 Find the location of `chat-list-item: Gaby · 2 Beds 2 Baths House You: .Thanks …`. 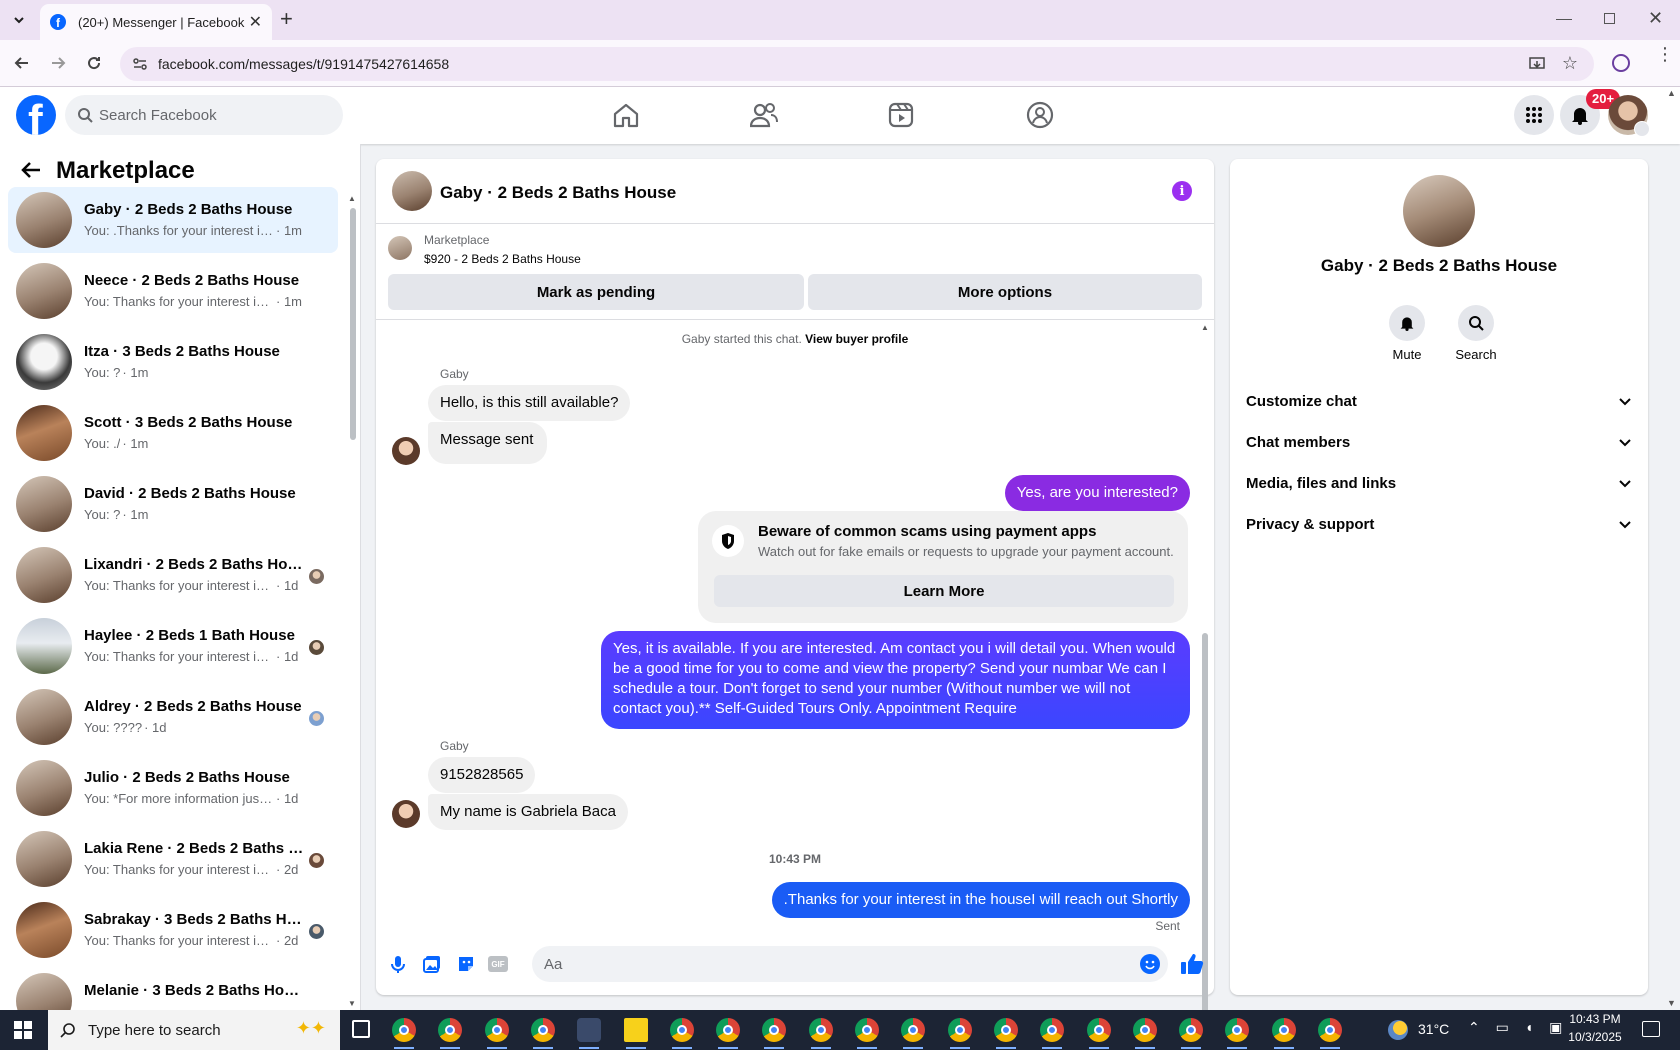

chat-list-item: Gaby · 2 Beds 2 Baths House You: .Thanks … is located at coordinates (173, 220).